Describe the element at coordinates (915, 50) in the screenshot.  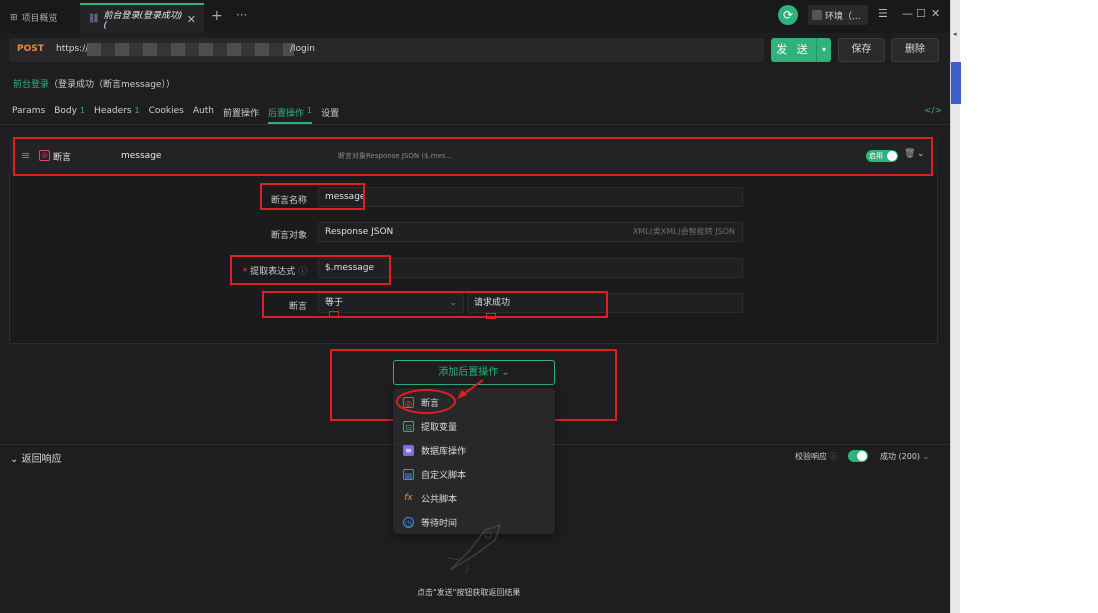
I see `delete-button: 删除` at that location.